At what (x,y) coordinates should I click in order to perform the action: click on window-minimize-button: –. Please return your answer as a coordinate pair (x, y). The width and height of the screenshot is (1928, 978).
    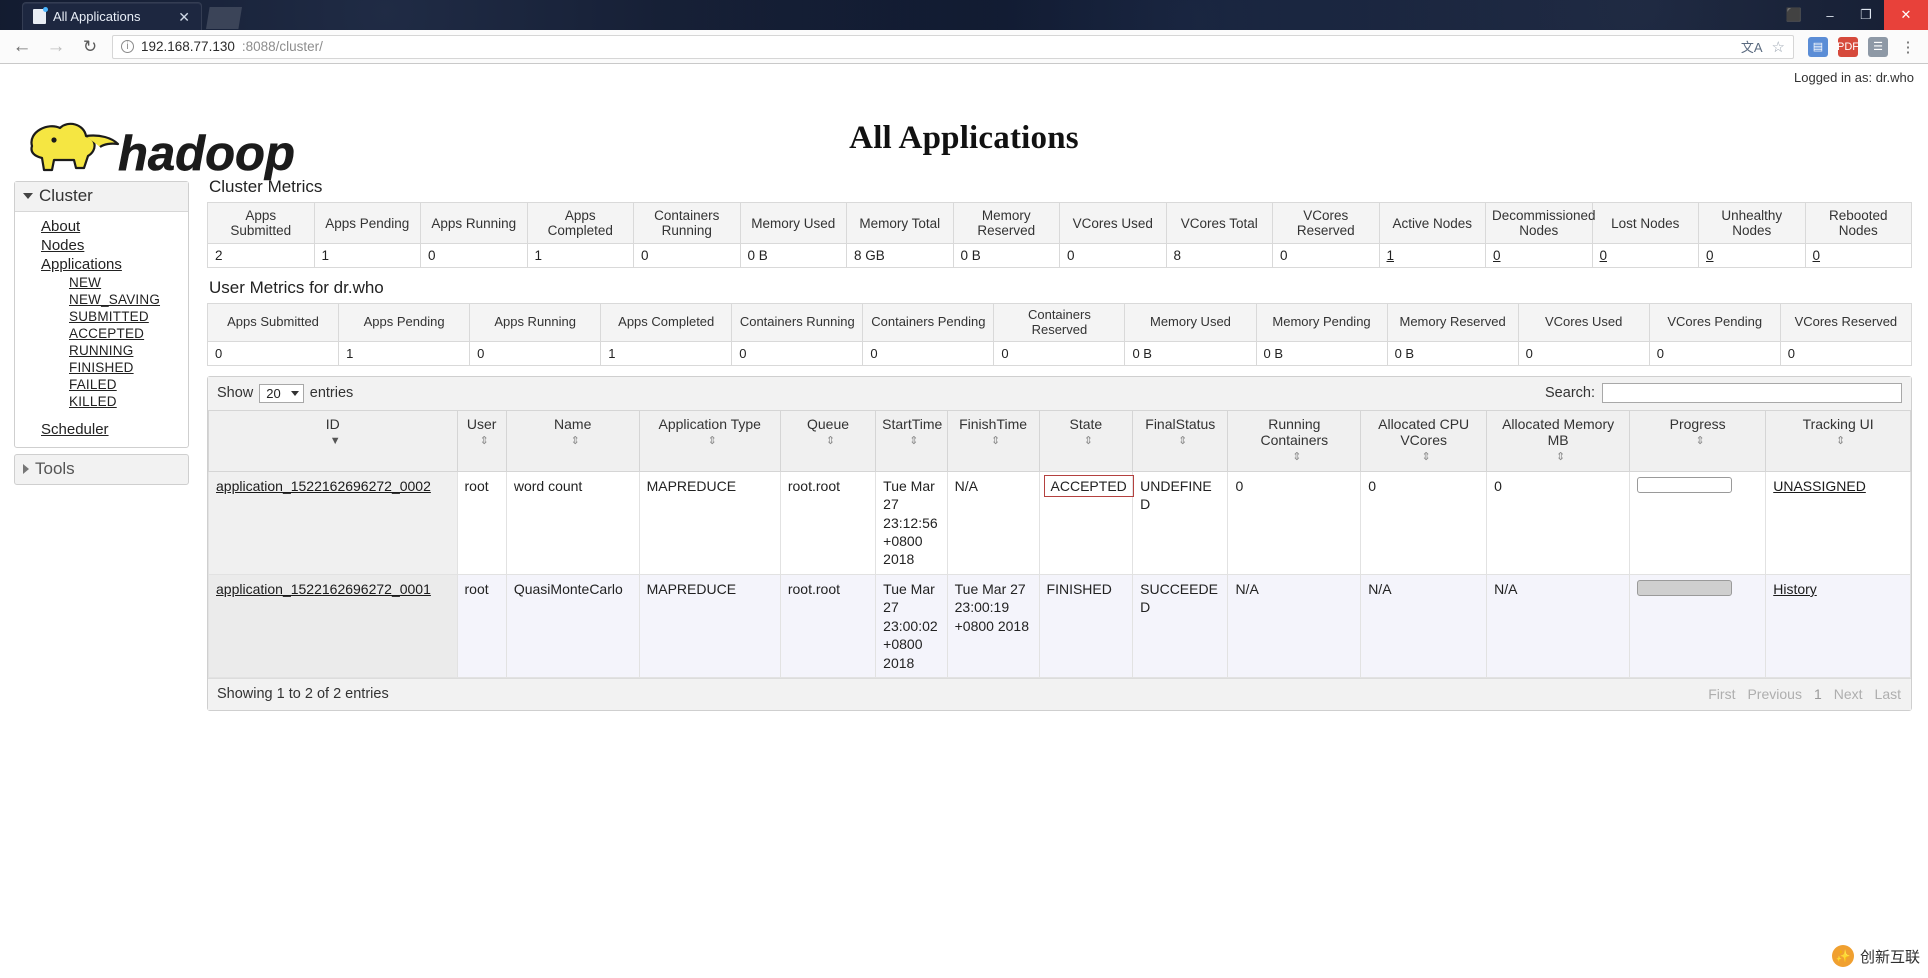
    Looking at the image, I should click on (1830, 15).